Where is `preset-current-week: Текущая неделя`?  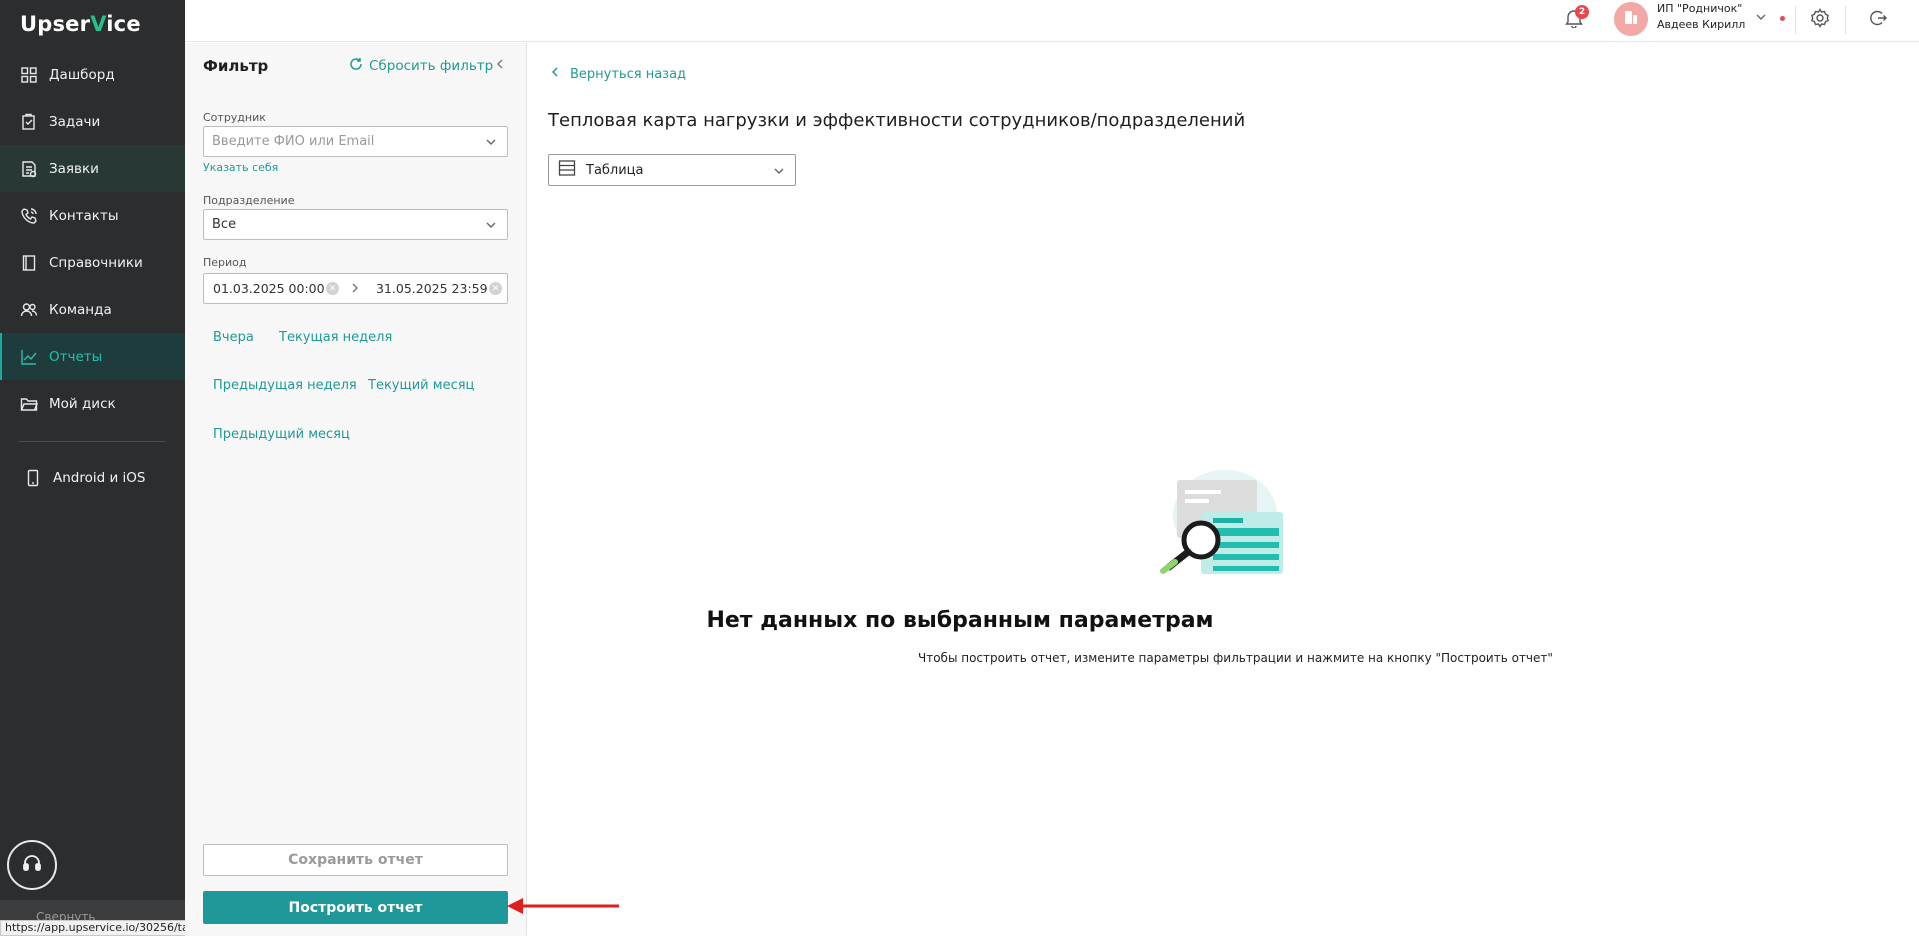 preset-current-week: Текущая неделя is located at coordinates (335, 337).